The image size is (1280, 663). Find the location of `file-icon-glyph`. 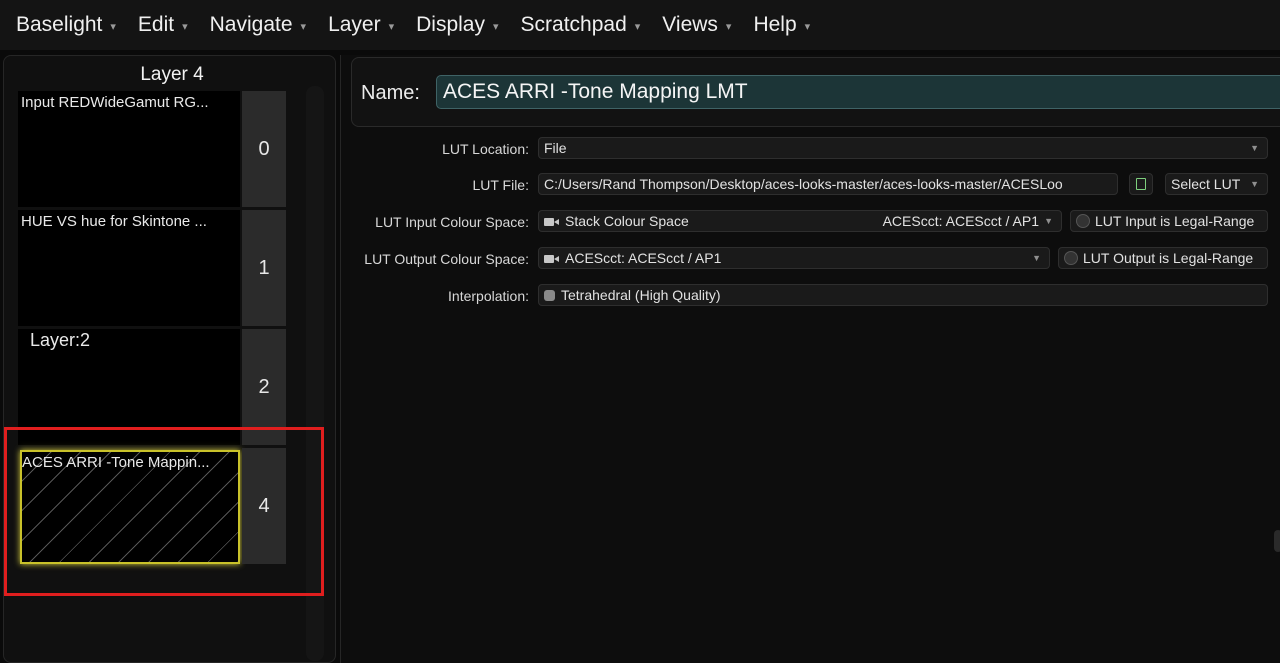

file-icon-glyph is located at coordinates (1141, 184).